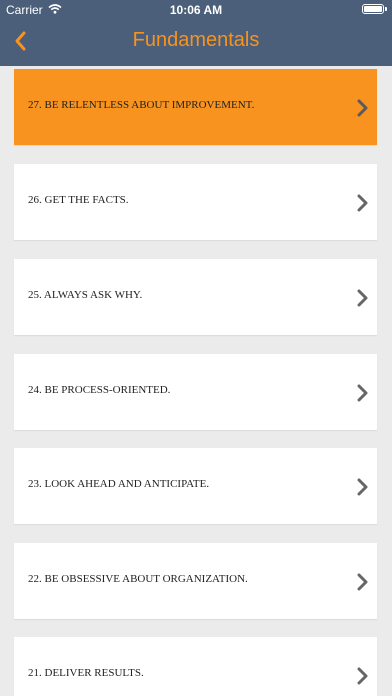 This screenshot has height=696, width=392. I want to click on navigation-bar: Carrier 10:06 AM Fundamentals, so click(196, 33).